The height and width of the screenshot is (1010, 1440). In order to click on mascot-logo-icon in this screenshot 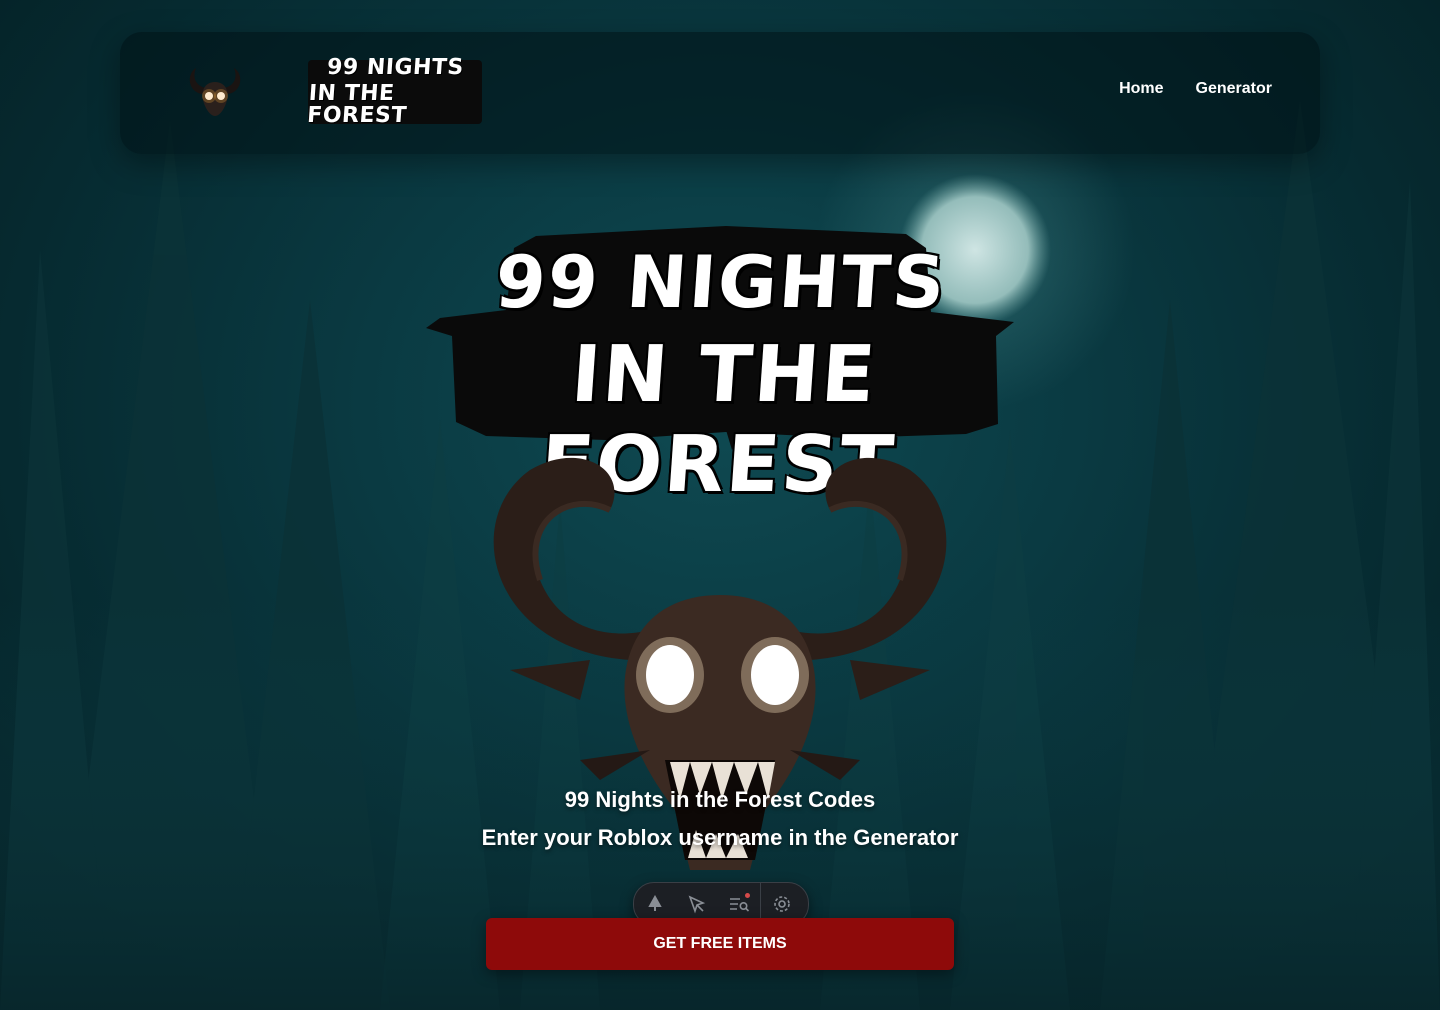, I will do `click(215, 91)`.